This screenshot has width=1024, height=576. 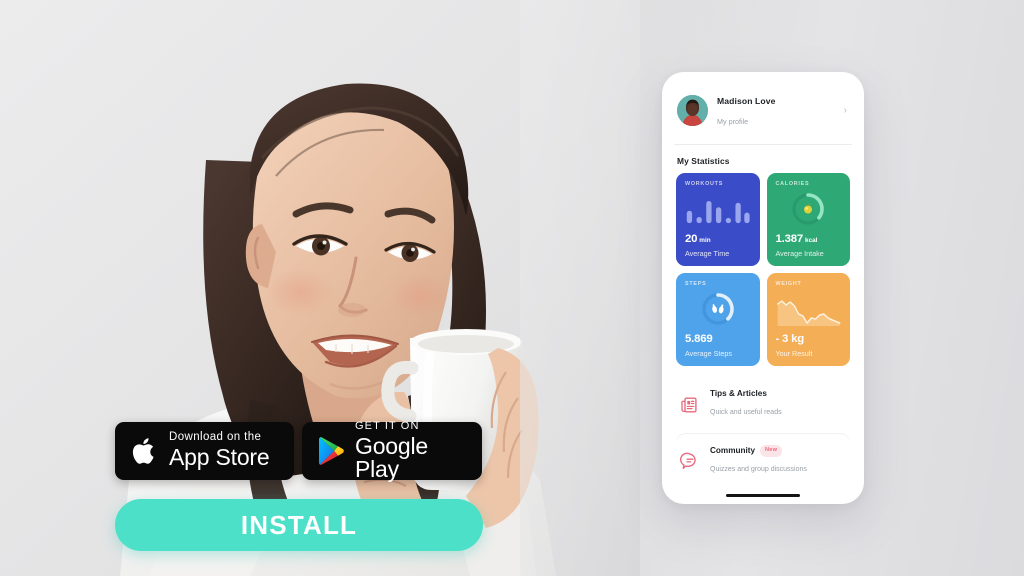 I want to click on stat-card-weight: WEIGHT - 3 kg Your Result, so click(x=808, y=319).